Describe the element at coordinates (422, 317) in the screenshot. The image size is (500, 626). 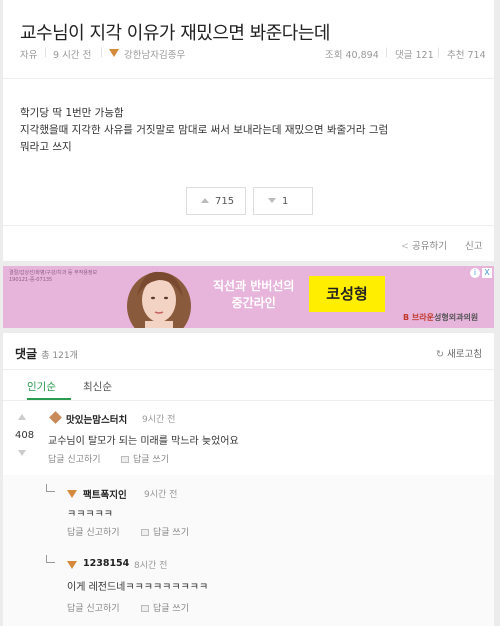
I see `clinic-name: 브라운` at that location.